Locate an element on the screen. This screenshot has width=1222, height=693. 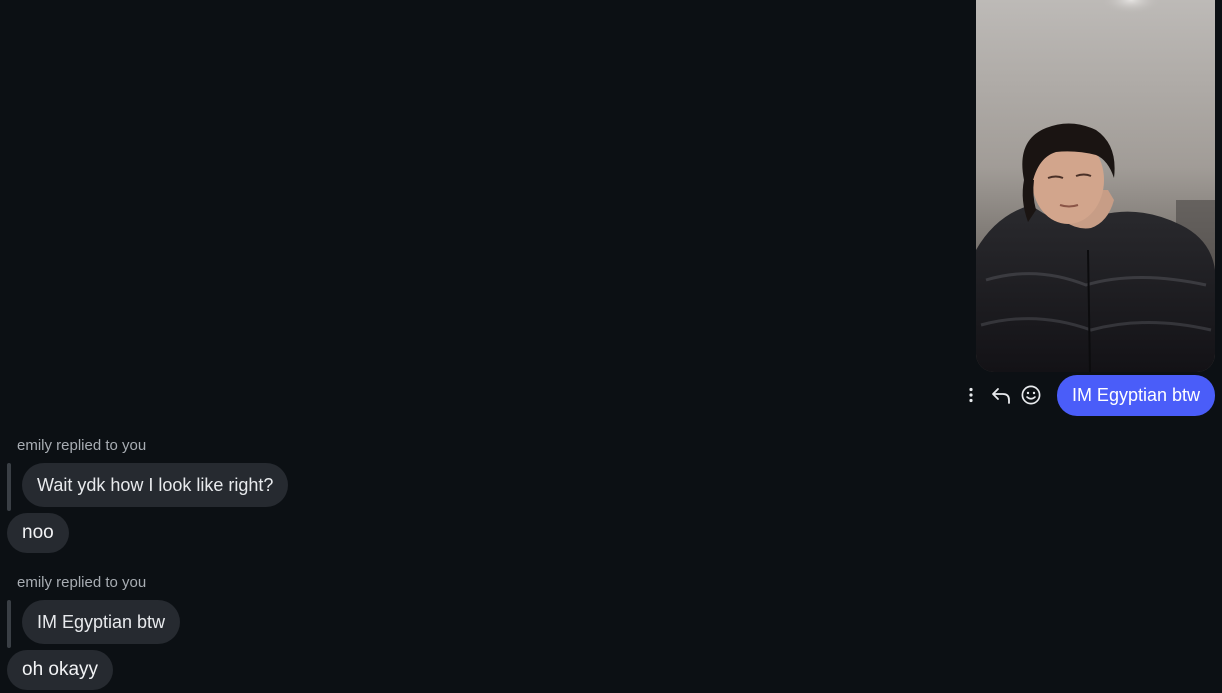
emoji-react-icon is located at coordinates (1031, 395).